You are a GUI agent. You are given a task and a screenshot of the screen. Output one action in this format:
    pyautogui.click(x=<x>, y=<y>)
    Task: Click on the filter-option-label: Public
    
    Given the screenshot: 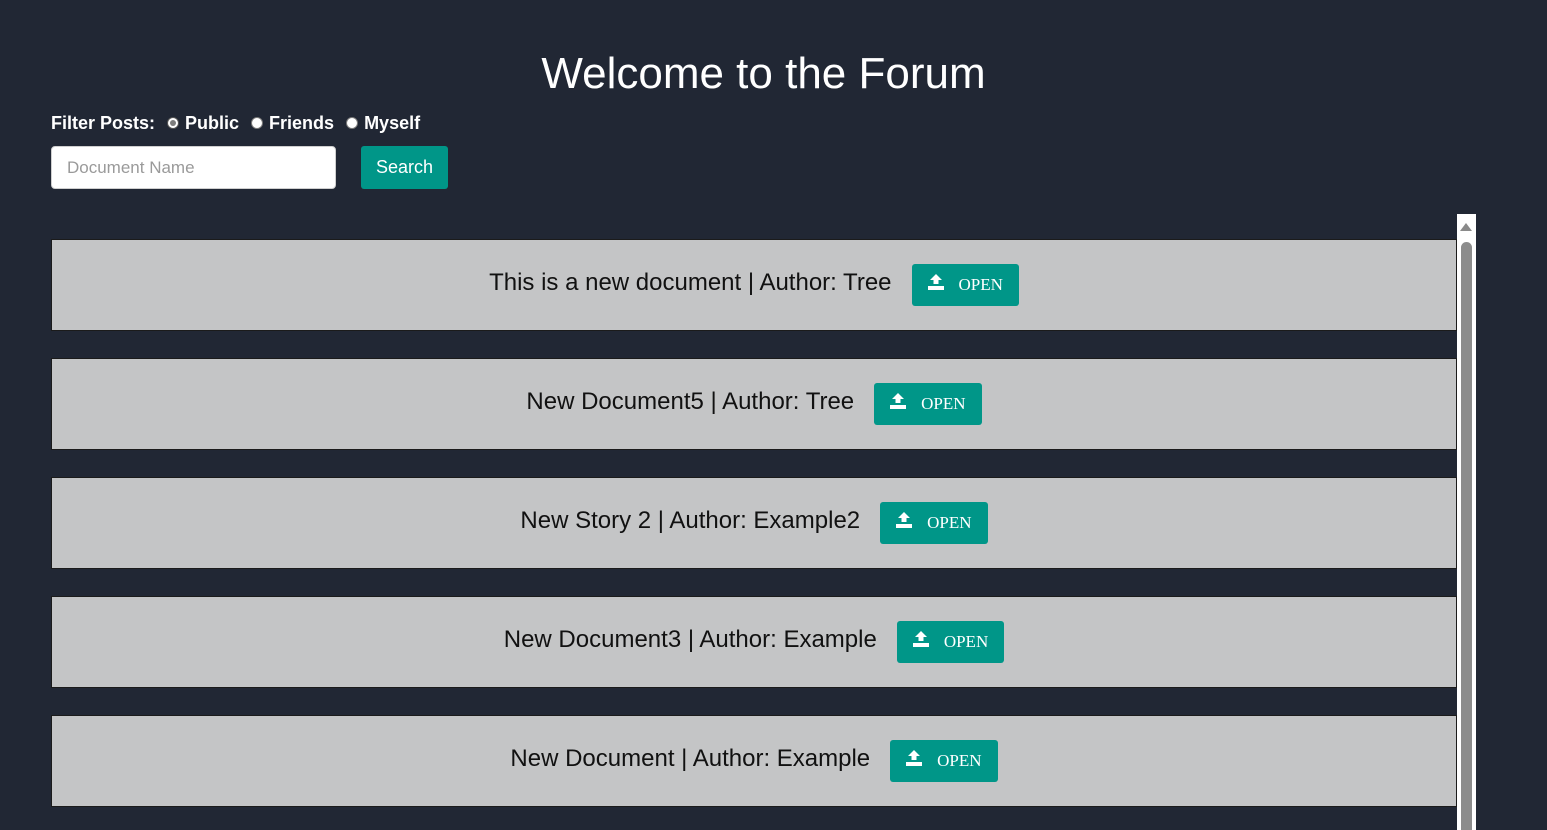 What is the action you would take?
    pyautogui.click(x=212, y=123)
    